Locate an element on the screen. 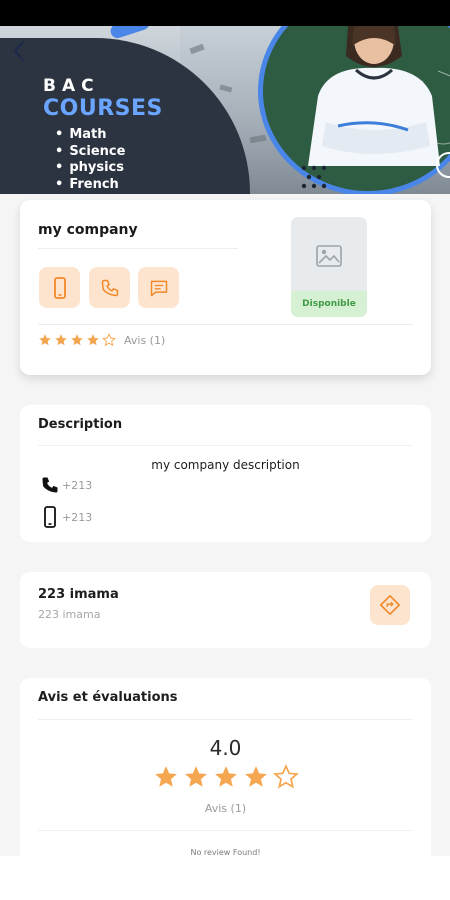 The width and height of the screenshot is (450, 900). availability-badge: Disponible is located at coordinates (329, 304).